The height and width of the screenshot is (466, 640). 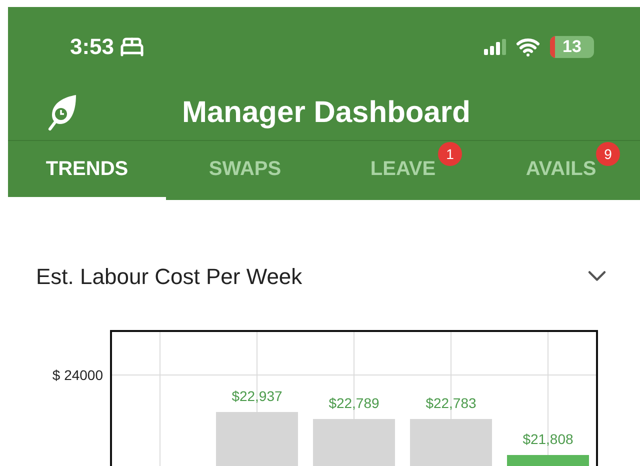 What do you see at coordinates (548, 439) in the screenshot?
I see `value-label: $21,808` at bounding box center [548, 439].